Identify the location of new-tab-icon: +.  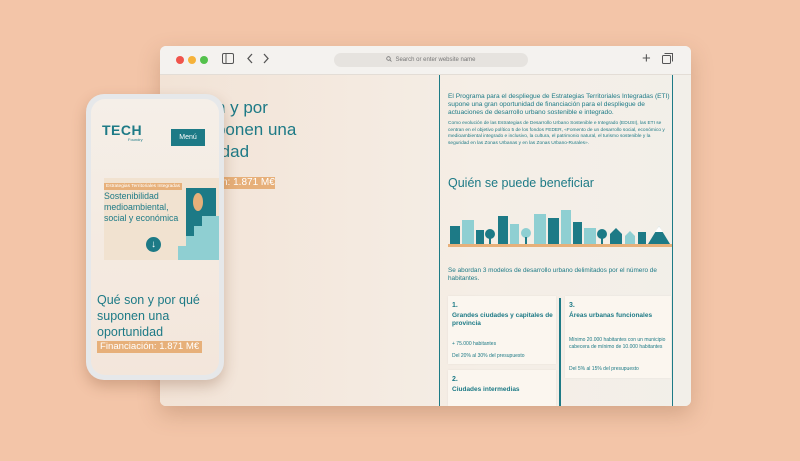
(646, 58).